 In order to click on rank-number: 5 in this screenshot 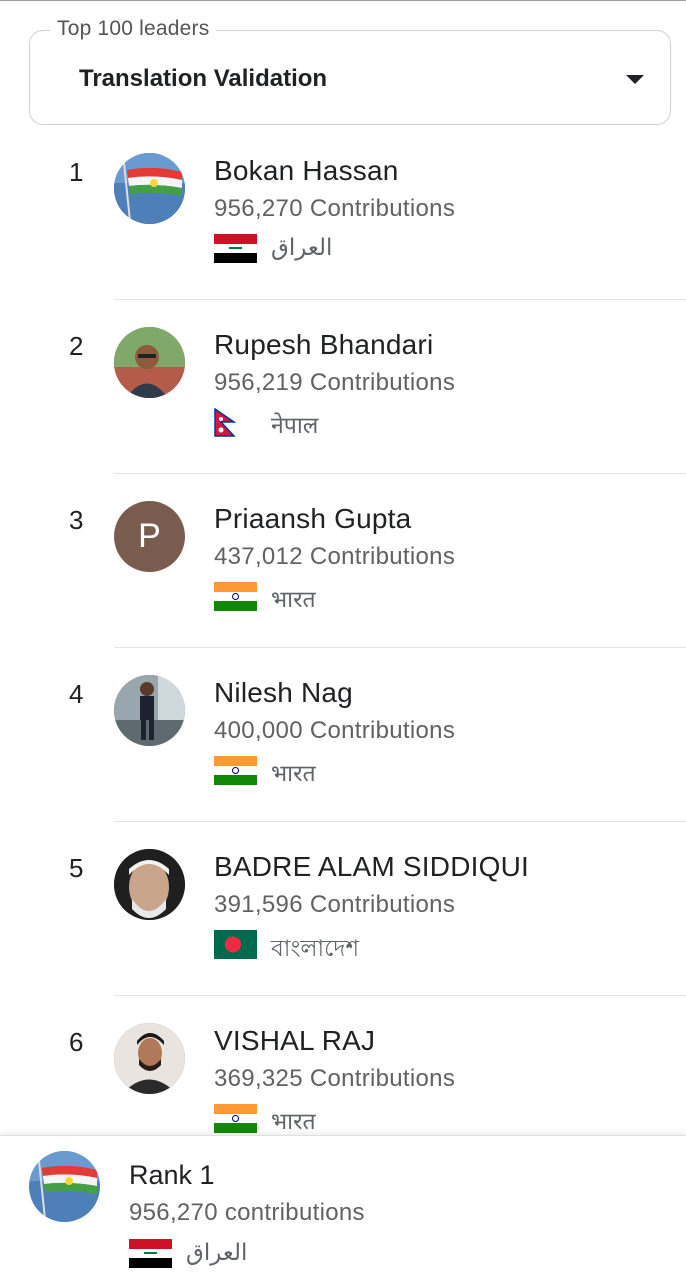, I will do `click(76, 868)`.